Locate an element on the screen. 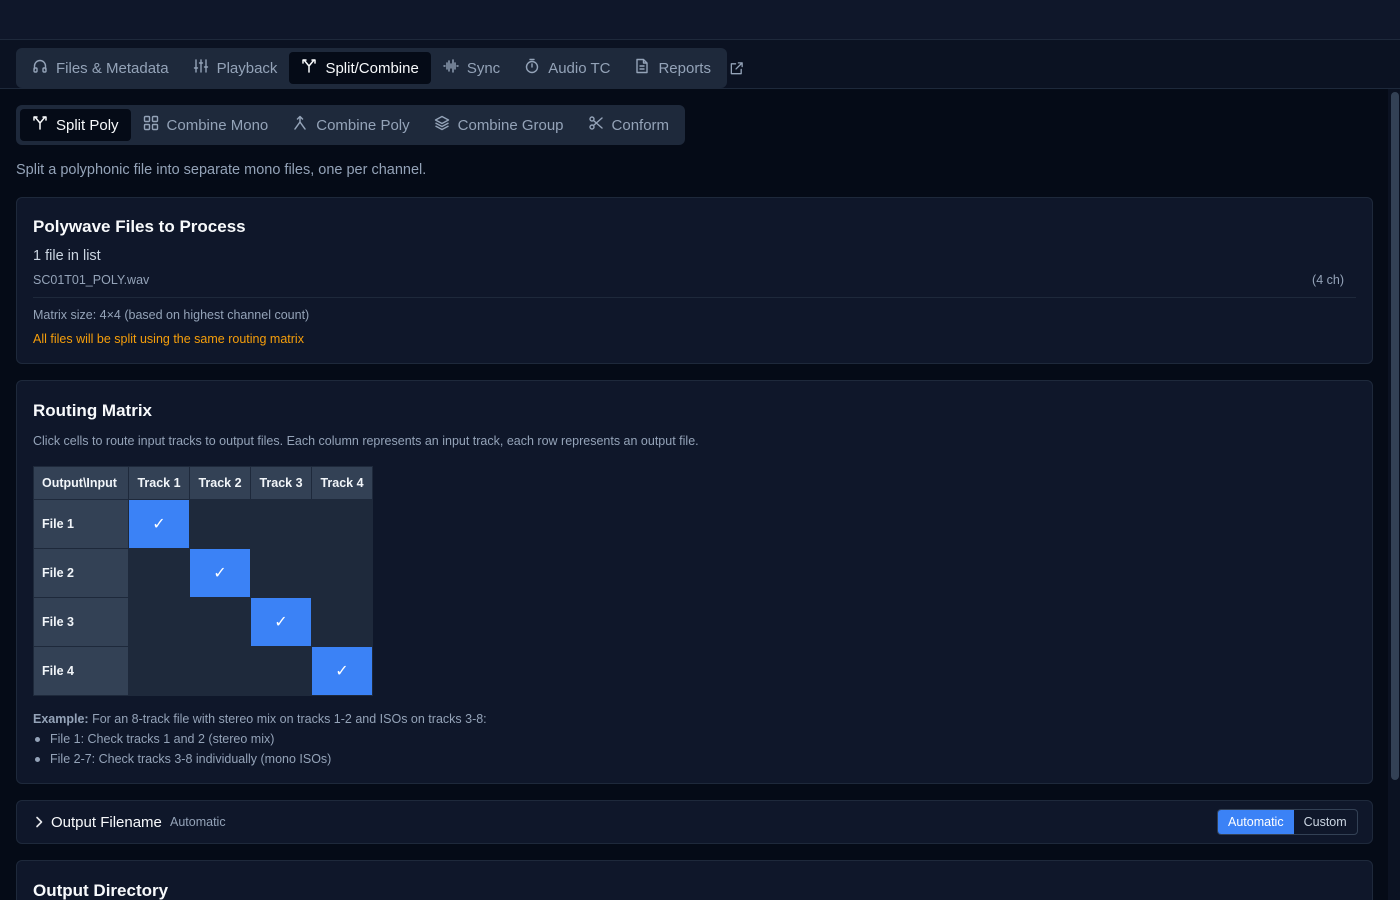  layers-icon is located at coordinates (442, 125).